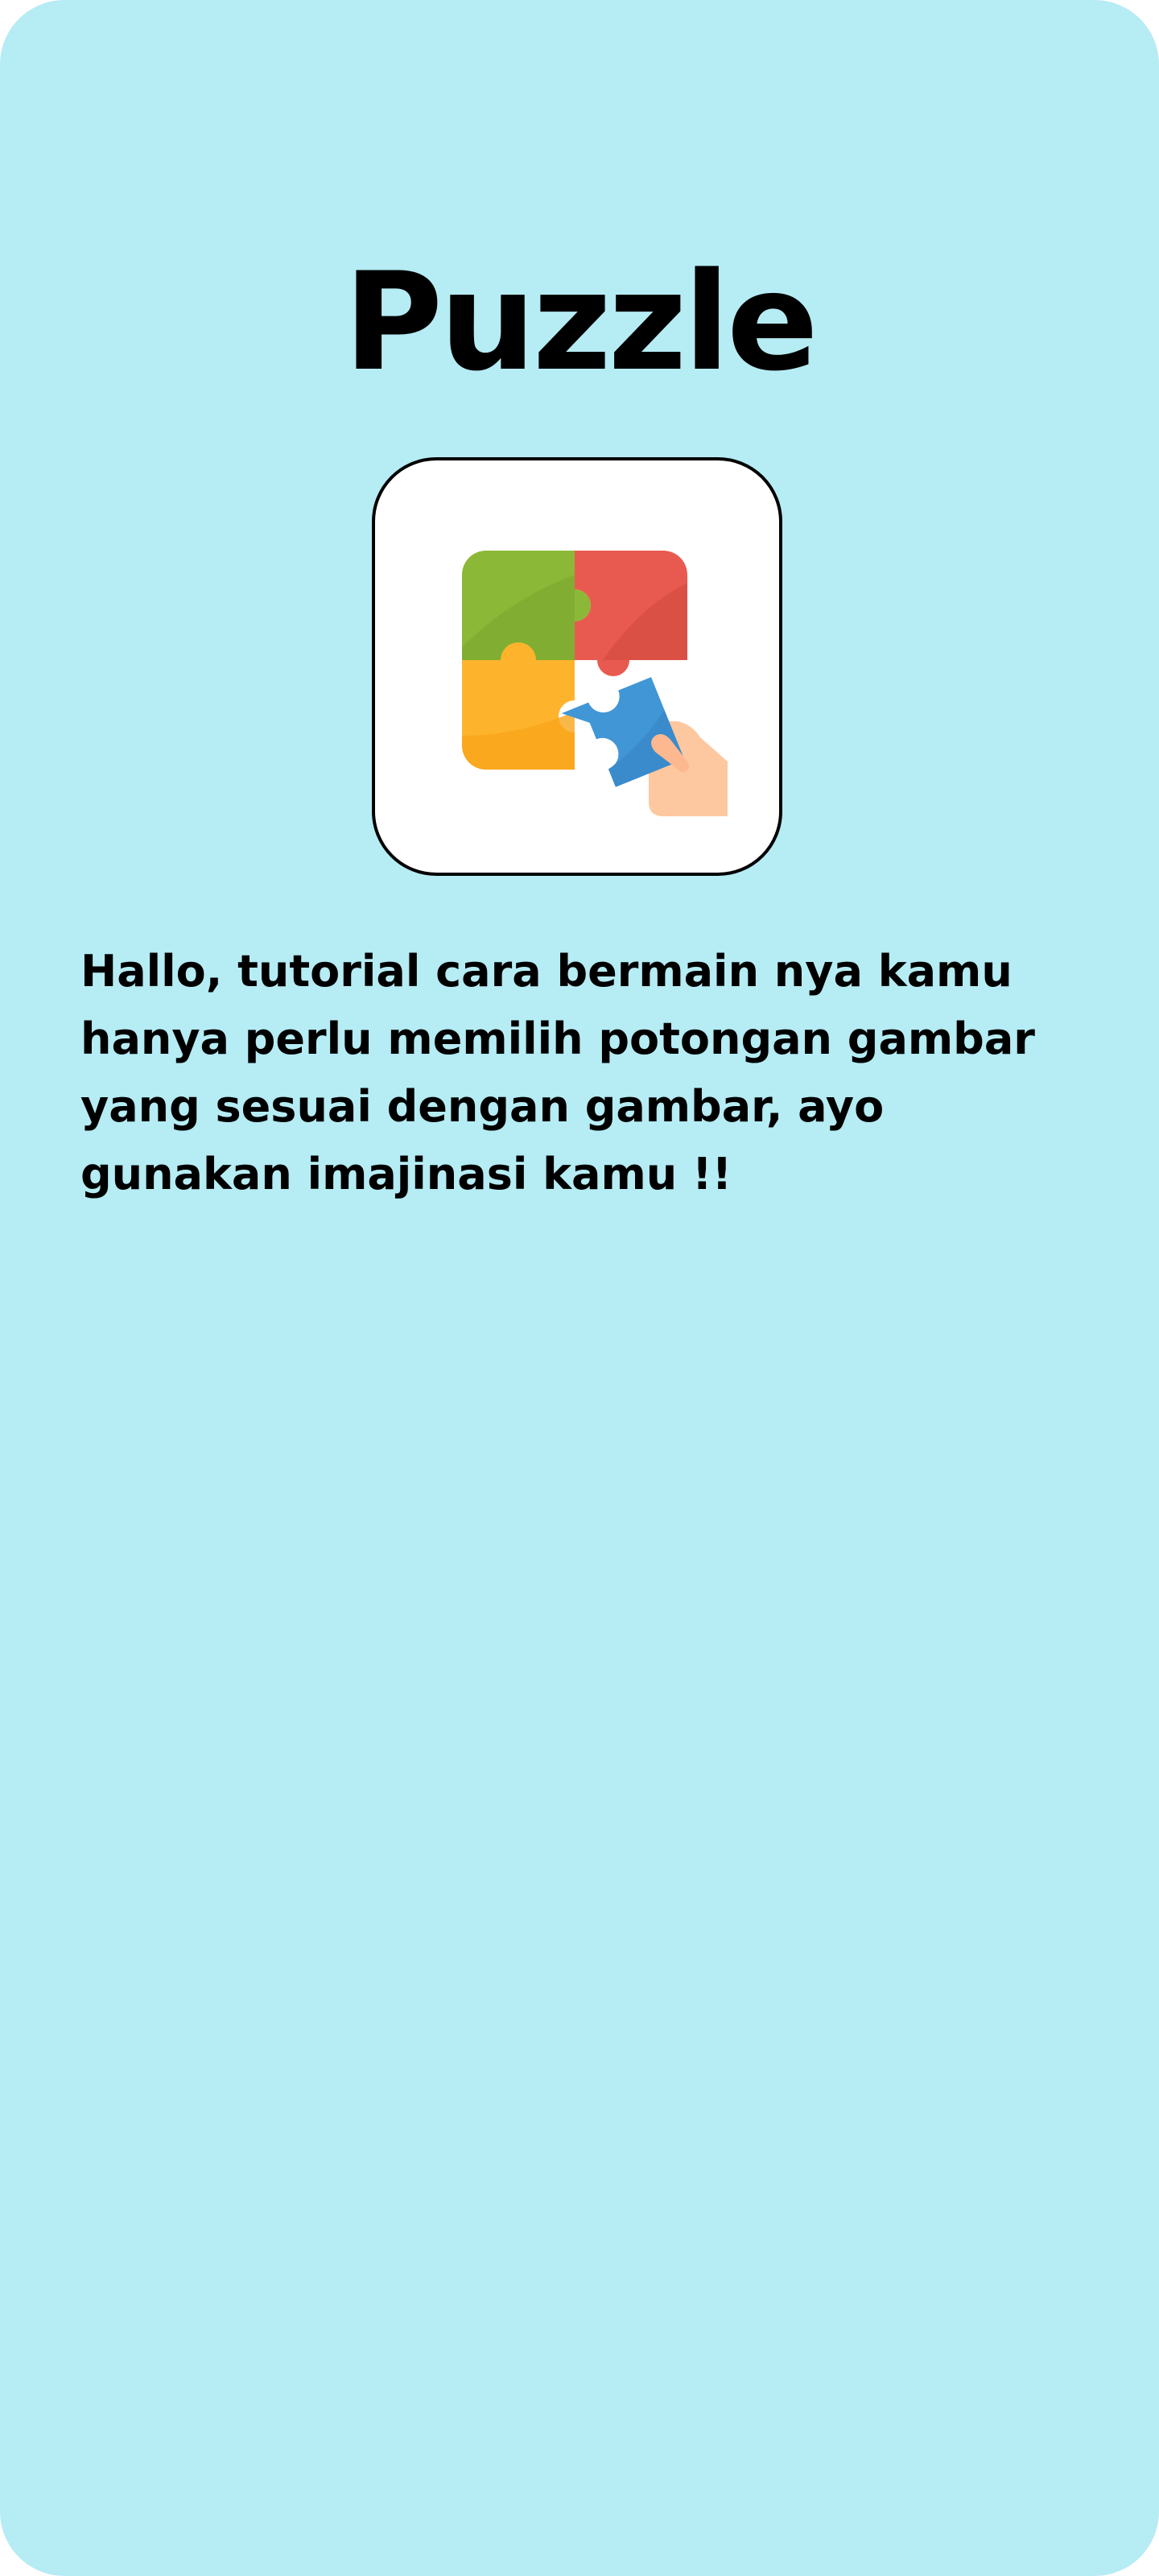 The height and width of the screenshot is (2576, 1159). I want to click on puzzle-pieces-hand-icon, so click(595, 683).